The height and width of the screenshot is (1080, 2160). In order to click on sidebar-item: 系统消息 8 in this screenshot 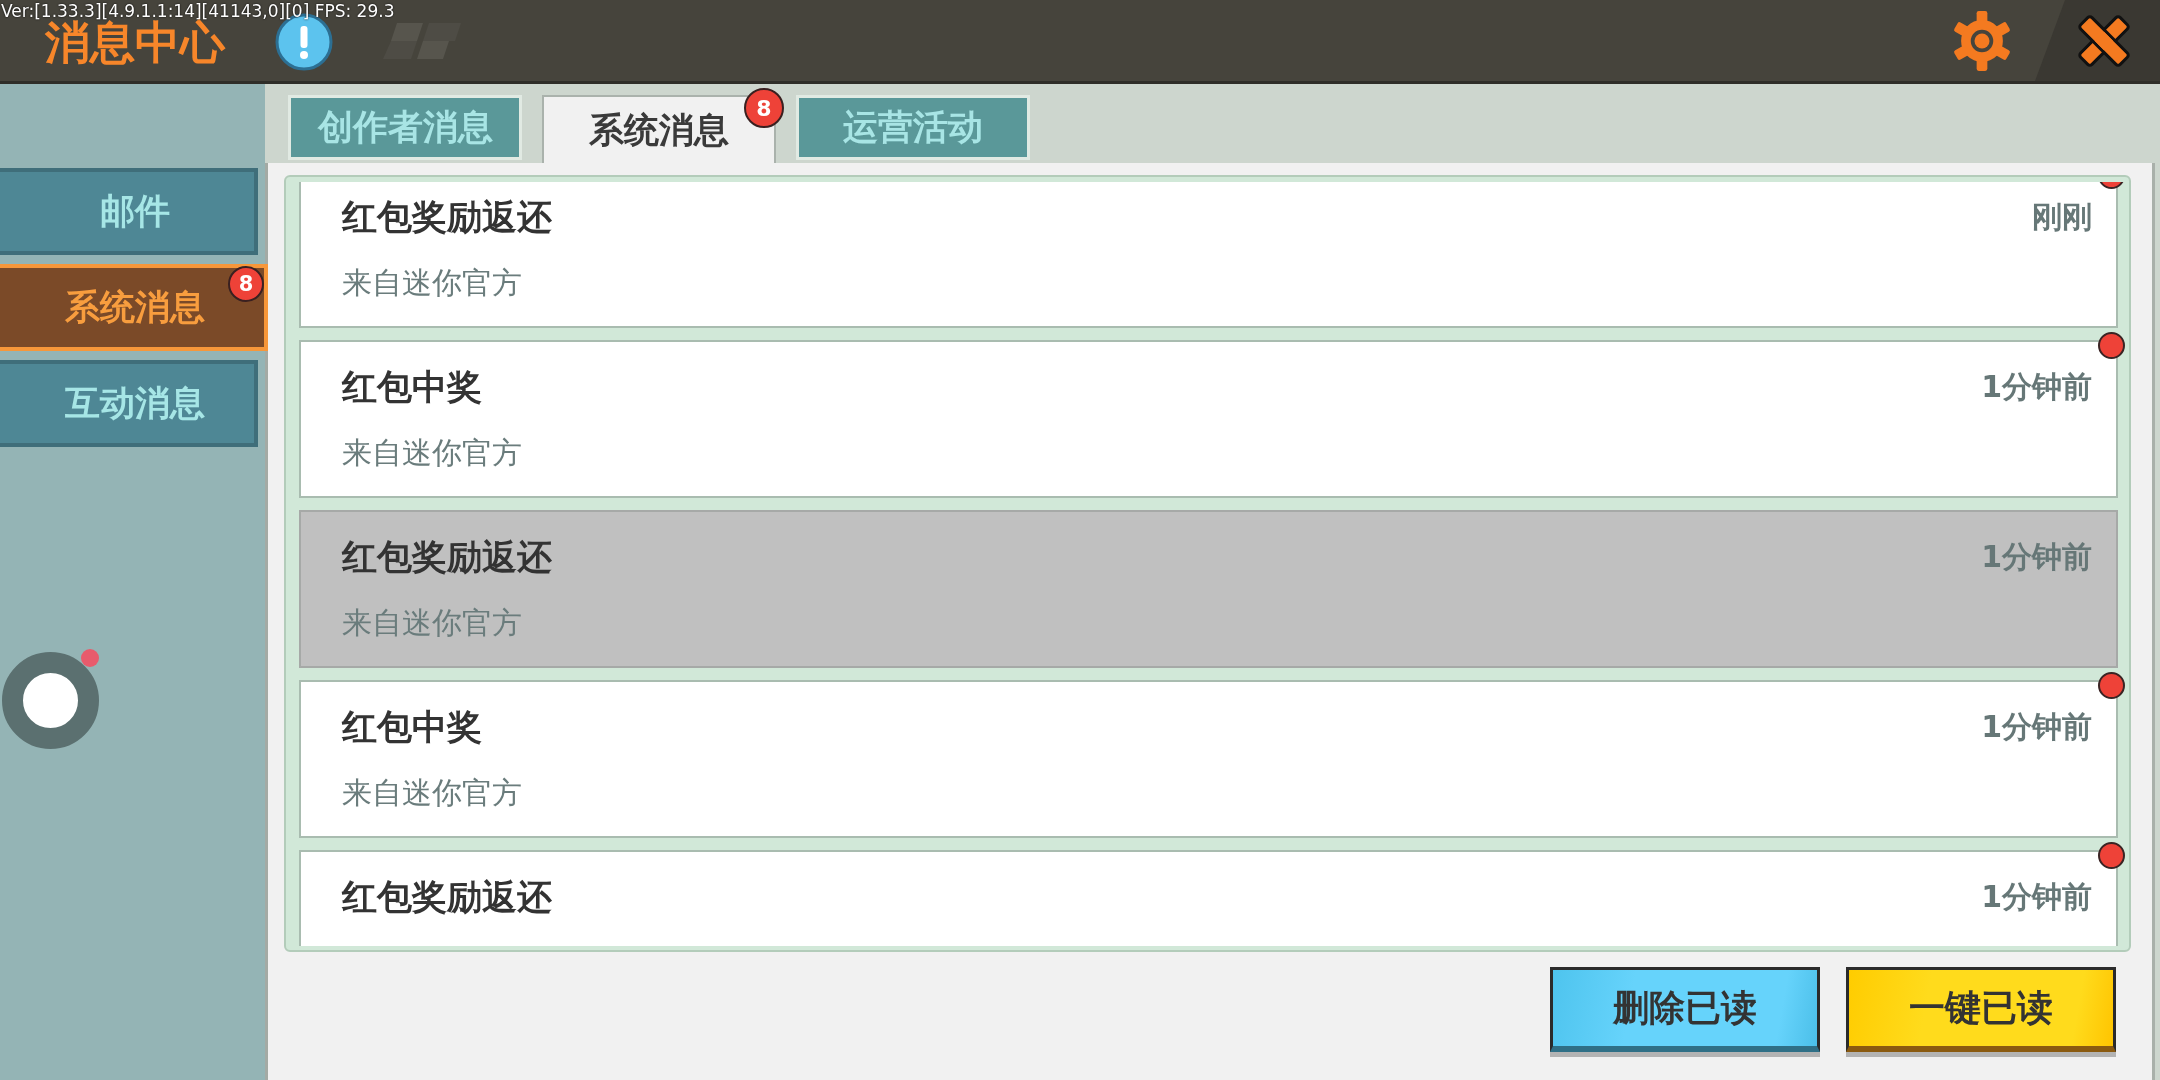, I will do `click(134, 307)`.